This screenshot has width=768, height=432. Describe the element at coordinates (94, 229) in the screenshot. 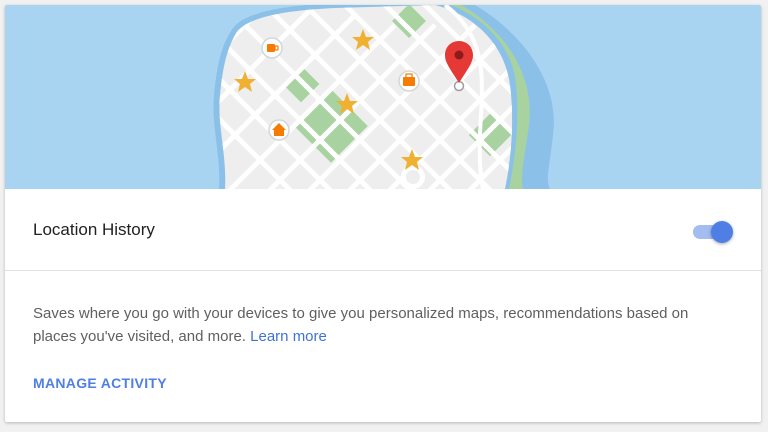

I see `setting-title: Location History` at that location.